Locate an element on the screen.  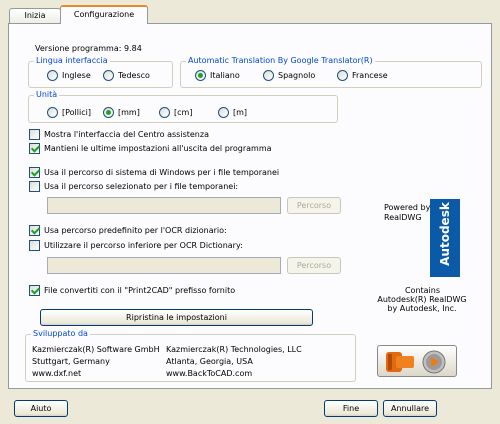
version-label: Versione programma: 9.84 is located at coordinates (88, 48).